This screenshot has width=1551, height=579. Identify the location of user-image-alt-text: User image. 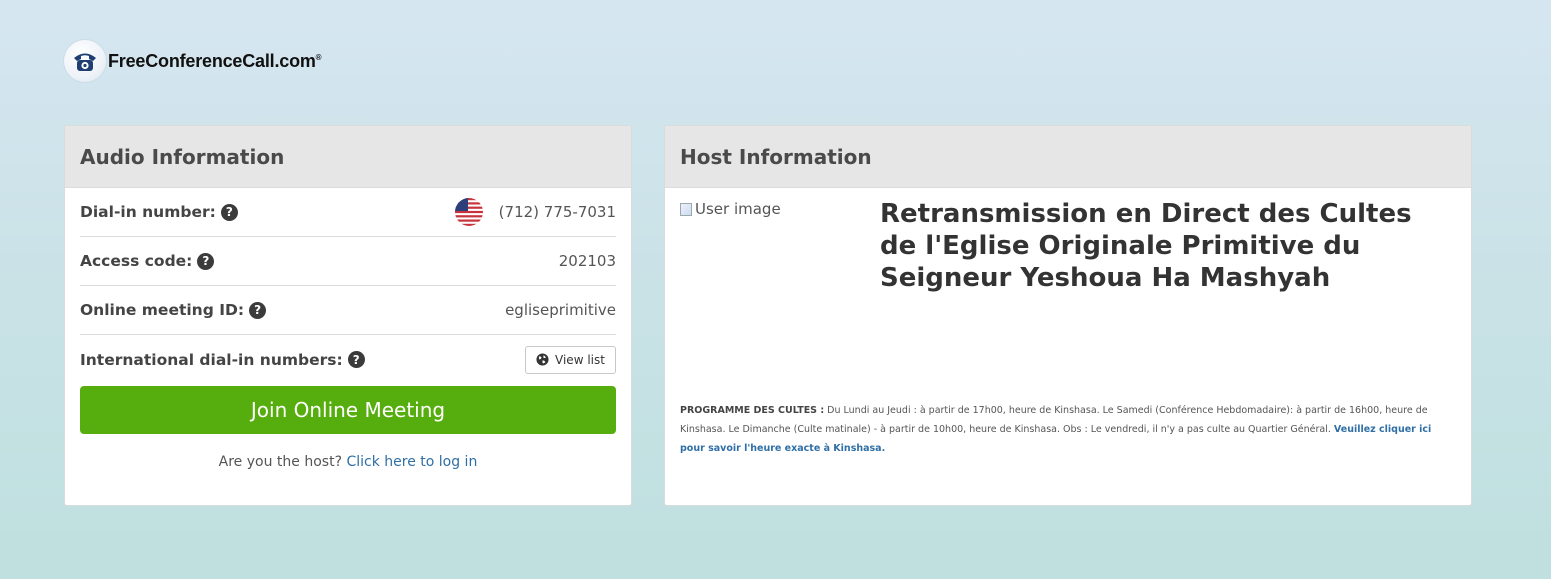
(738, 209).